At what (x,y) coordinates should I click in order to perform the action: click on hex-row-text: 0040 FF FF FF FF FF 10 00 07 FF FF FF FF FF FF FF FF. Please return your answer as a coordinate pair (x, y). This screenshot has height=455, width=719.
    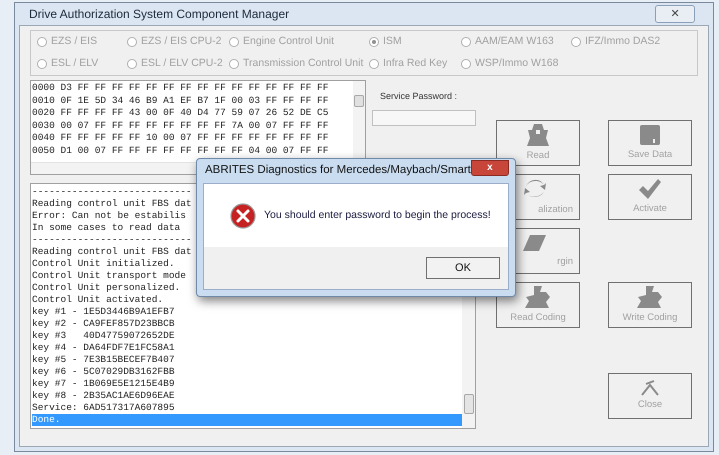
    Looking at the image, I should click on (181, 138).